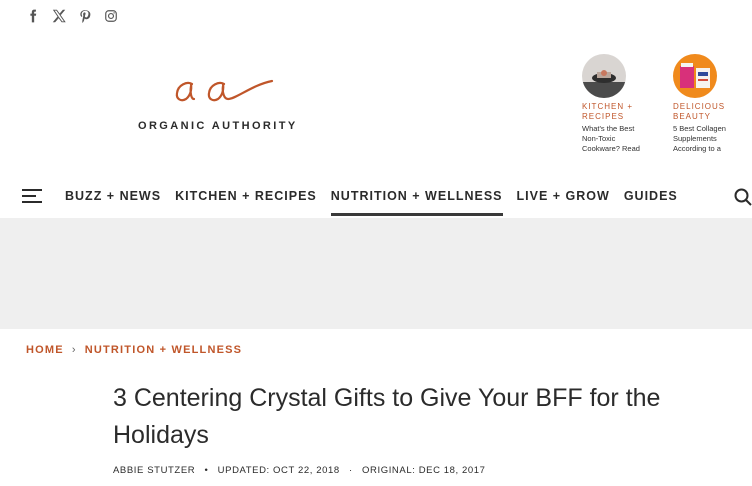  I want to click on promo-title: What's the Best Non-Toxic Cookware? Read, so click(611, 138).